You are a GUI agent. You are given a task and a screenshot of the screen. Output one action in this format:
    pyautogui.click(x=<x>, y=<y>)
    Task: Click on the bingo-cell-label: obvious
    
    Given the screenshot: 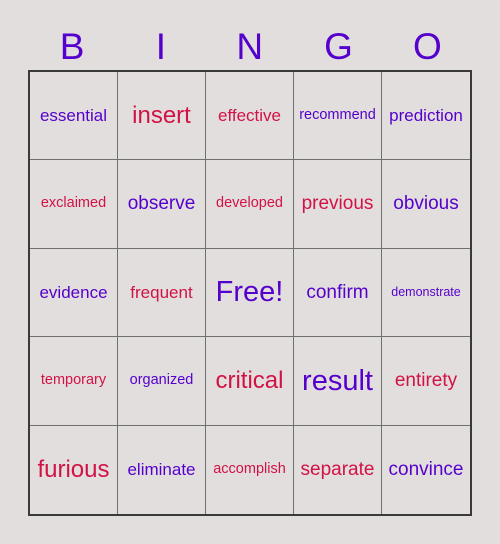 What is the action you would take?
    pyautogui.click(x=426, y=204)
    